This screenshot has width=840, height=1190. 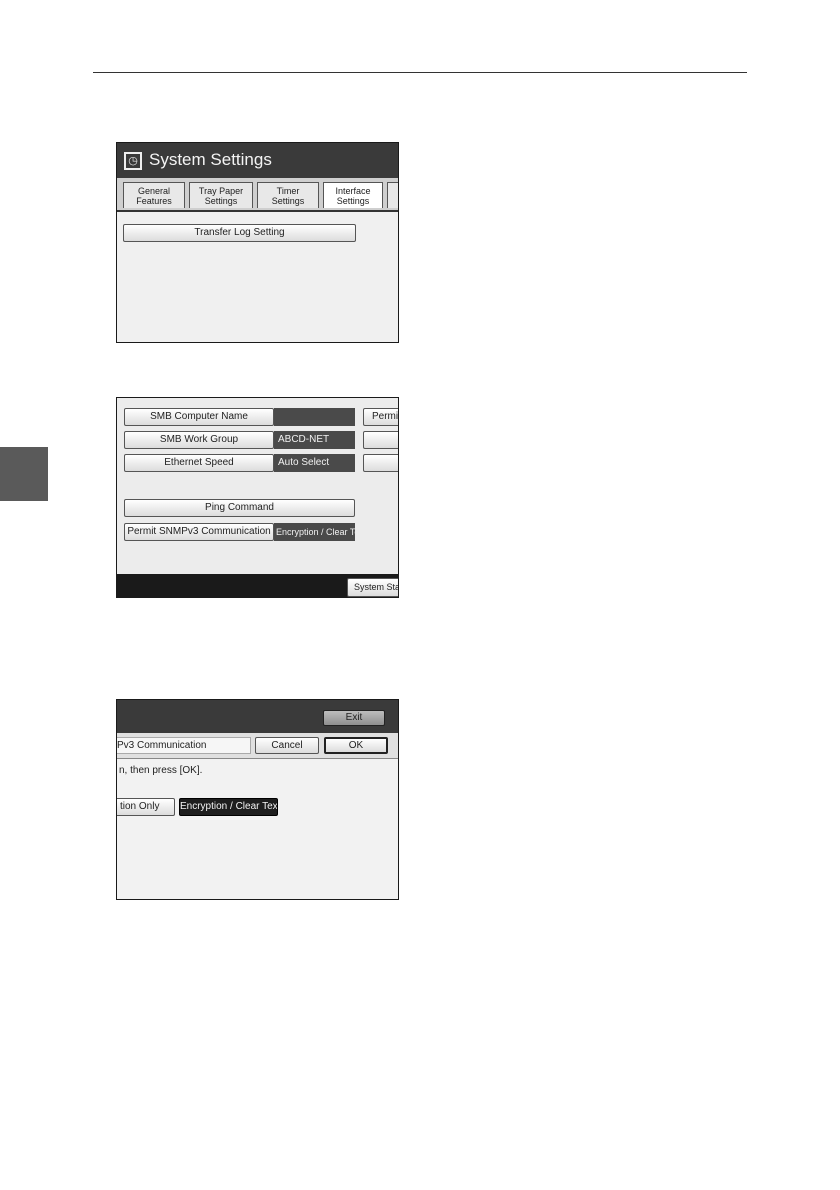 I want to click on tab-tray-paper-settings: Tray Paper Settings, so click(x=221, y=195).